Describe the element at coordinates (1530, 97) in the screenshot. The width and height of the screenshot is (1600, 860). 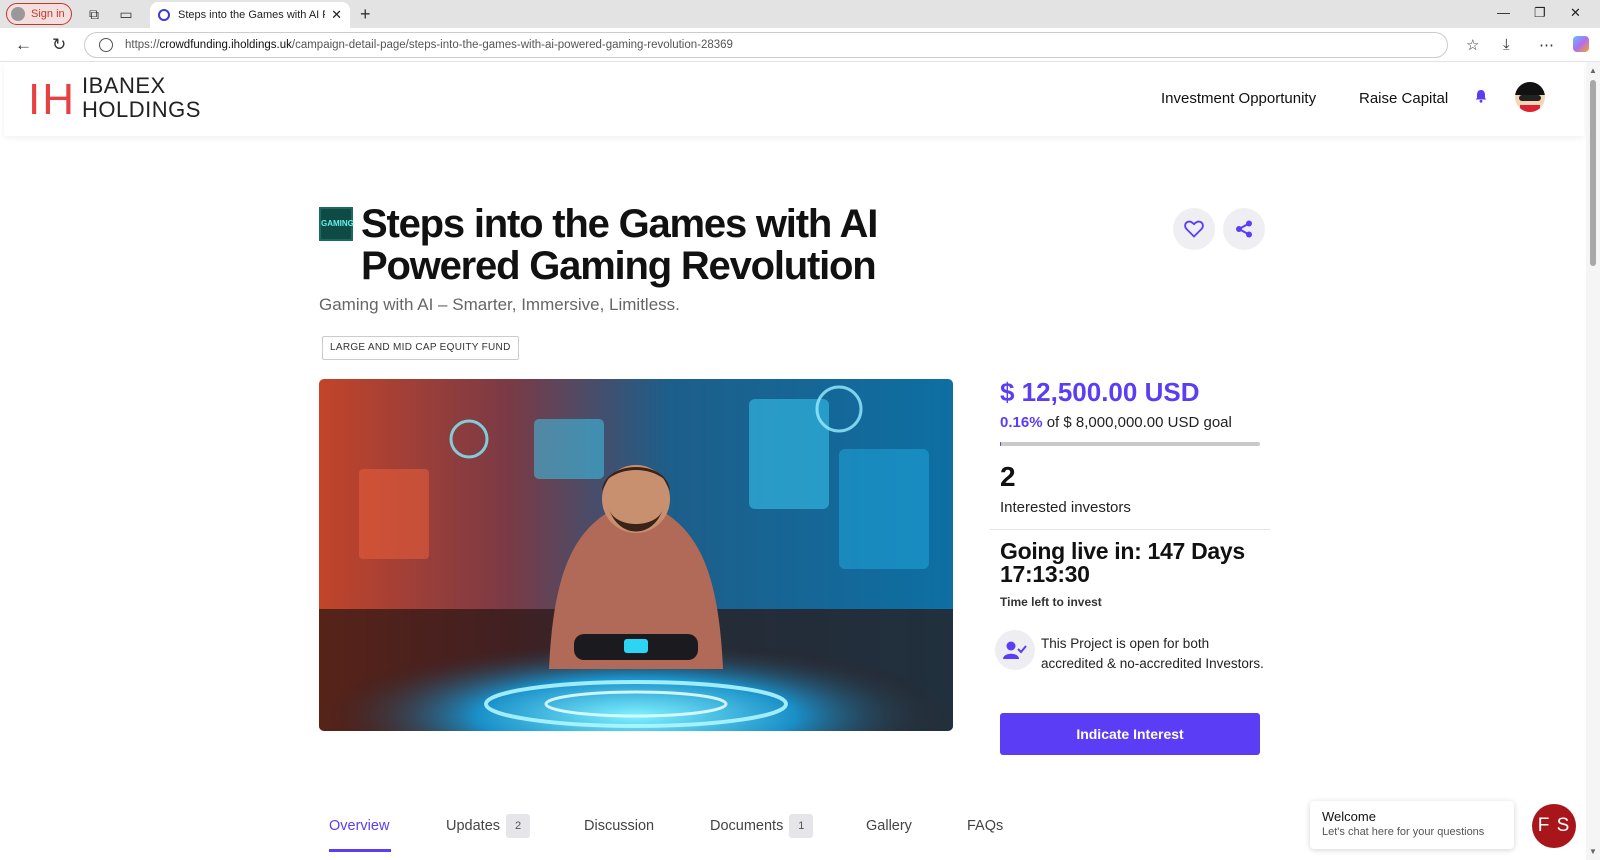
I see `user-avatar` at that location.